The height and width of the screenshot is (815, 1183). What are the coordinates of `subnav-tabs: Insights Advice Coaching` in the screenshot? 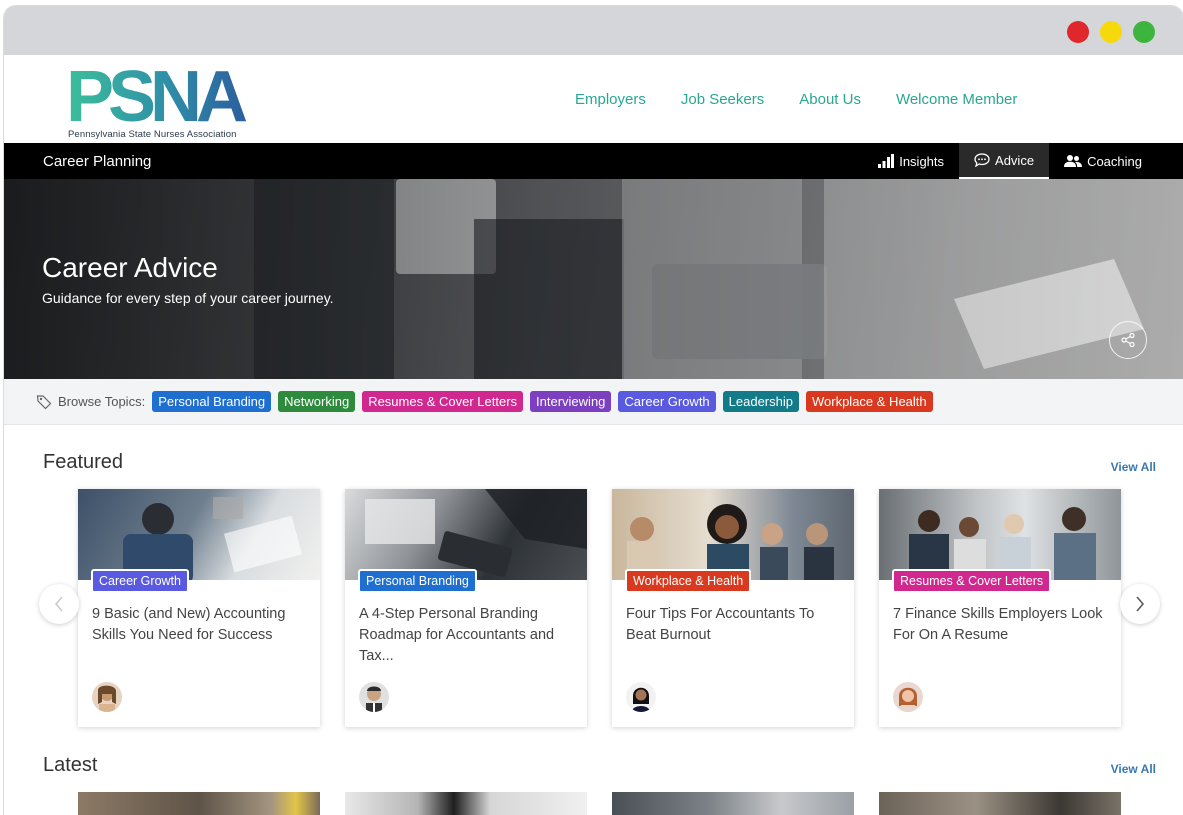 It's located at (1010, 161).